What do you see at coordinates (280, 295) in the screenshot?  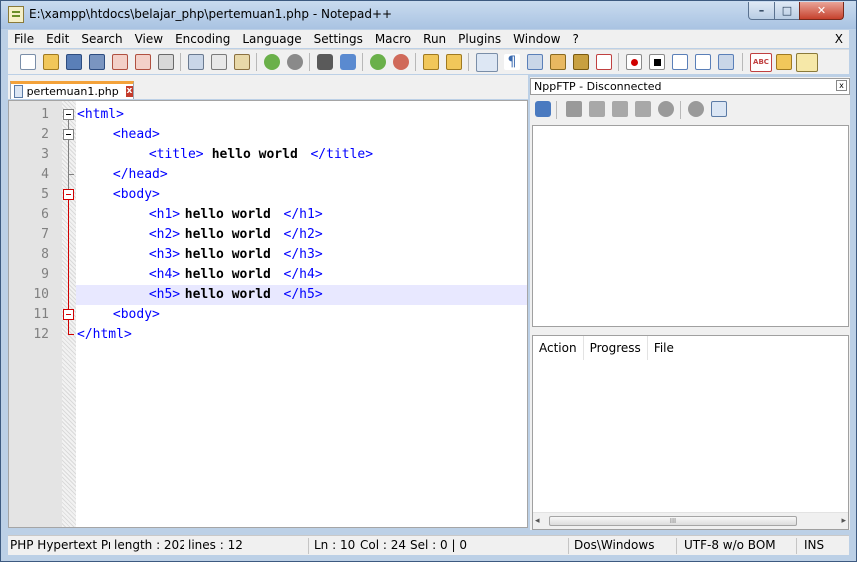 I see `code-line: 10 <h5> hello world </h5>` at bounding box center [280, 295].